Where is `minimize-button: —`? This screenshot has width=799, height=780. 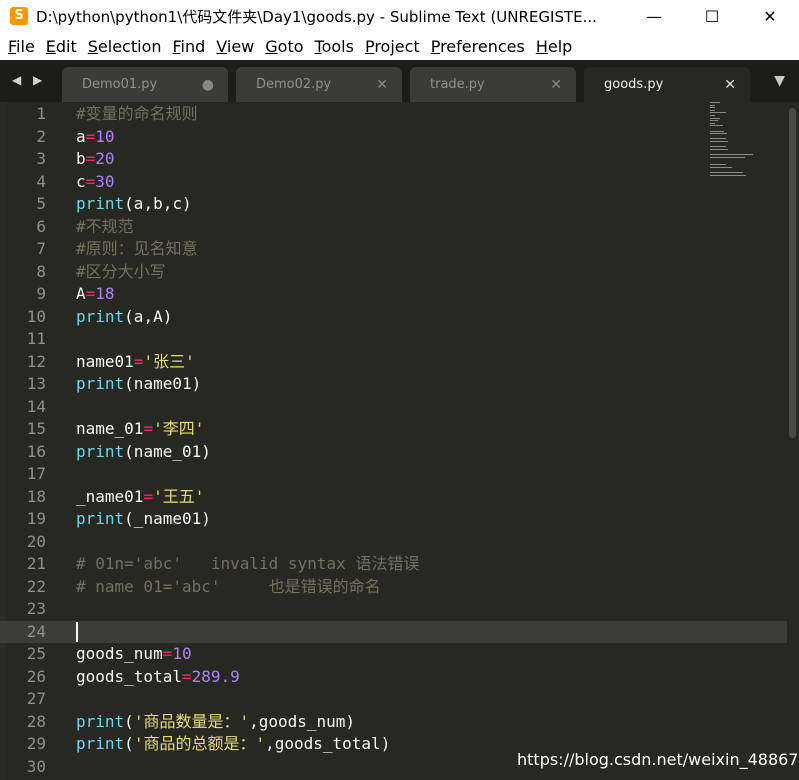
minimize-button: — is located at coordinates (654, 16).